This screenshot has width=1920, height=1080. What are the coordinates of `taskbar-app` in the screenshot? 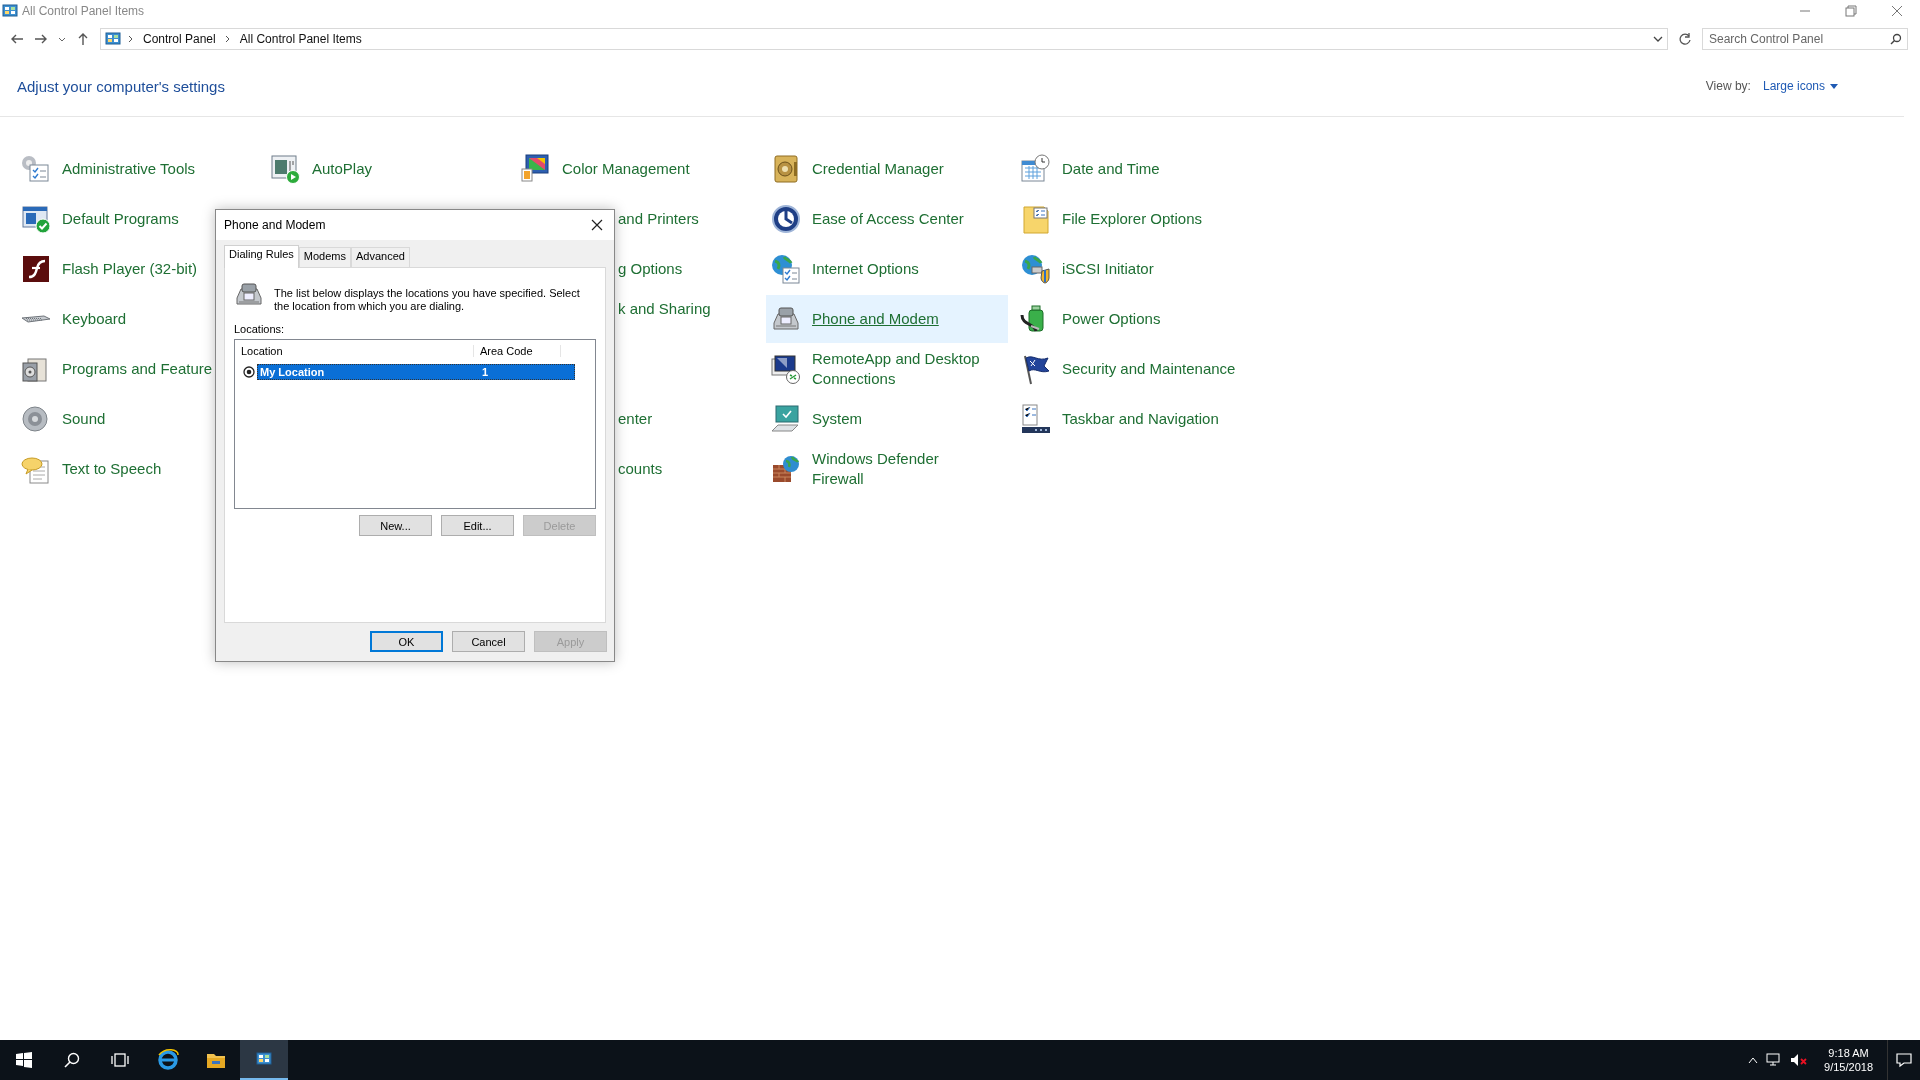 It's located at (264, 1060).